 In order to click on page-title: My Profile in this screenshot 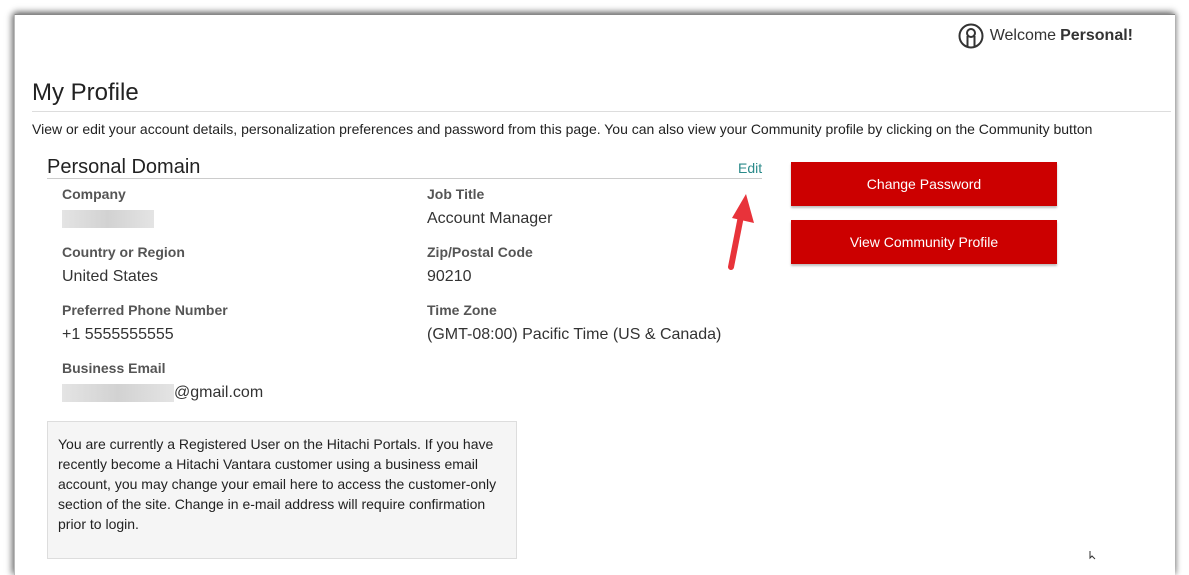, I will do `click(85, 92)`.